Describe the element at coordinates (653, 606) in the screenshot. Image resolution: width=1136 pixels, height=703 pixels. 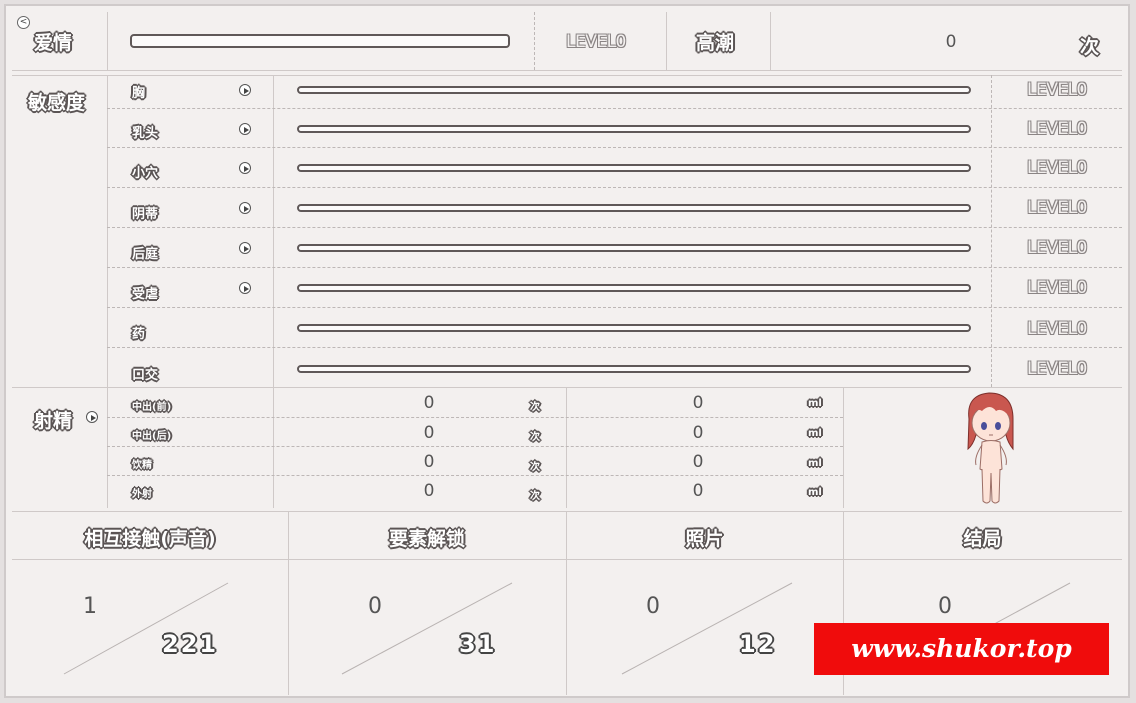
I see `stat-current-photos: 0` at that location.